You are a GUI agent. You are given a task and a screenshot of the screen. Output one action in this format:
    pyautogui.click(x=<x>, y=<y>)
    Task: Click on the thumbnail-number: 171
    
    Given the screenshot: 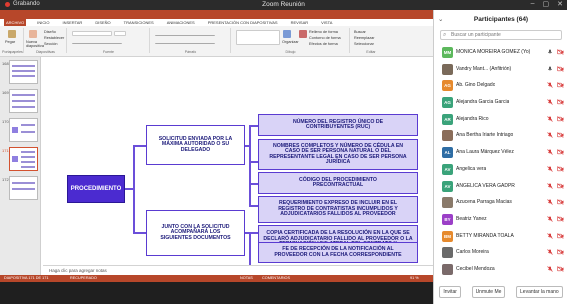 What is the action you would take?
    pyautogui.click(x=5, y=150)
    